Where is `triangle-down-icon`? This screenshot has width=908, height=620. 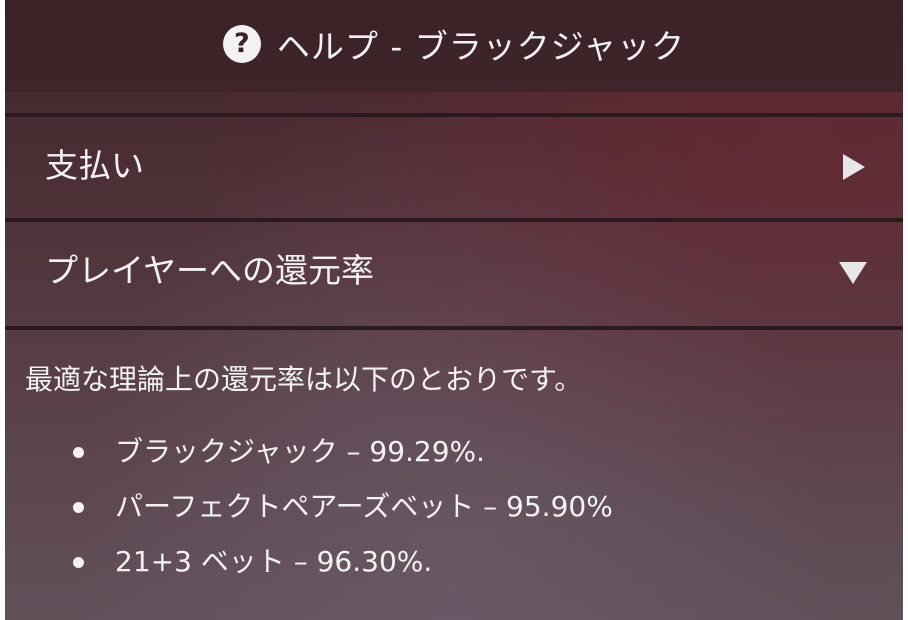 triangle-down-icon is located at coordinates (853, 273).